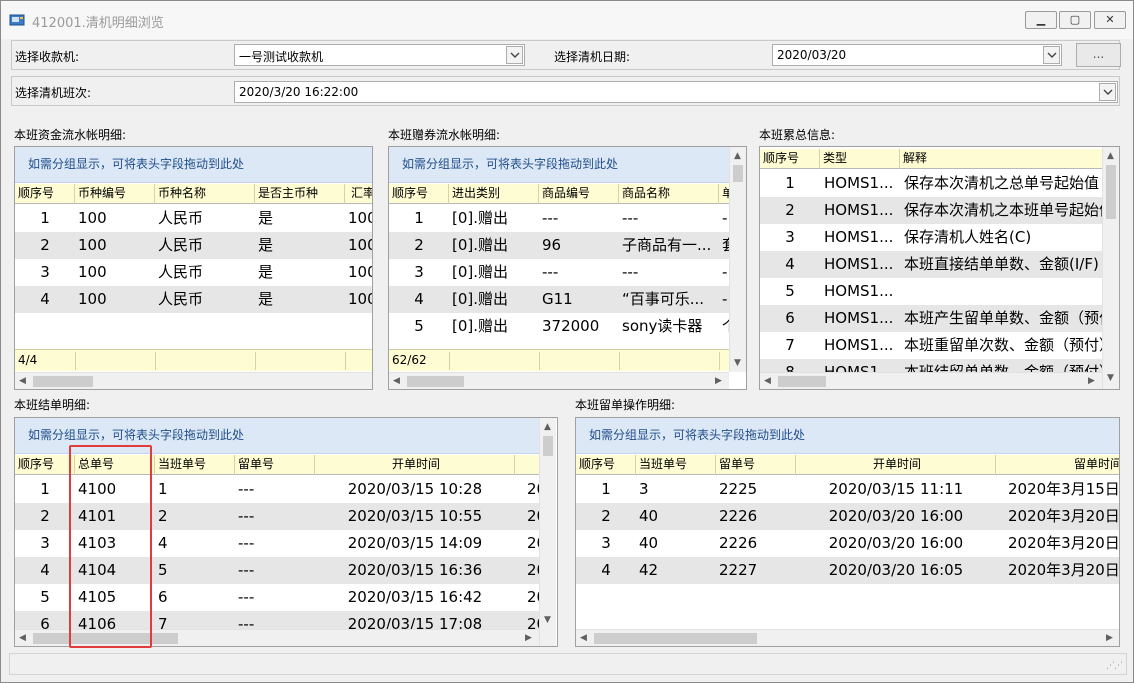 The height and width of the screenshot is (683, 1134). I want to click on close-button: ✕, so click(1110, 20).